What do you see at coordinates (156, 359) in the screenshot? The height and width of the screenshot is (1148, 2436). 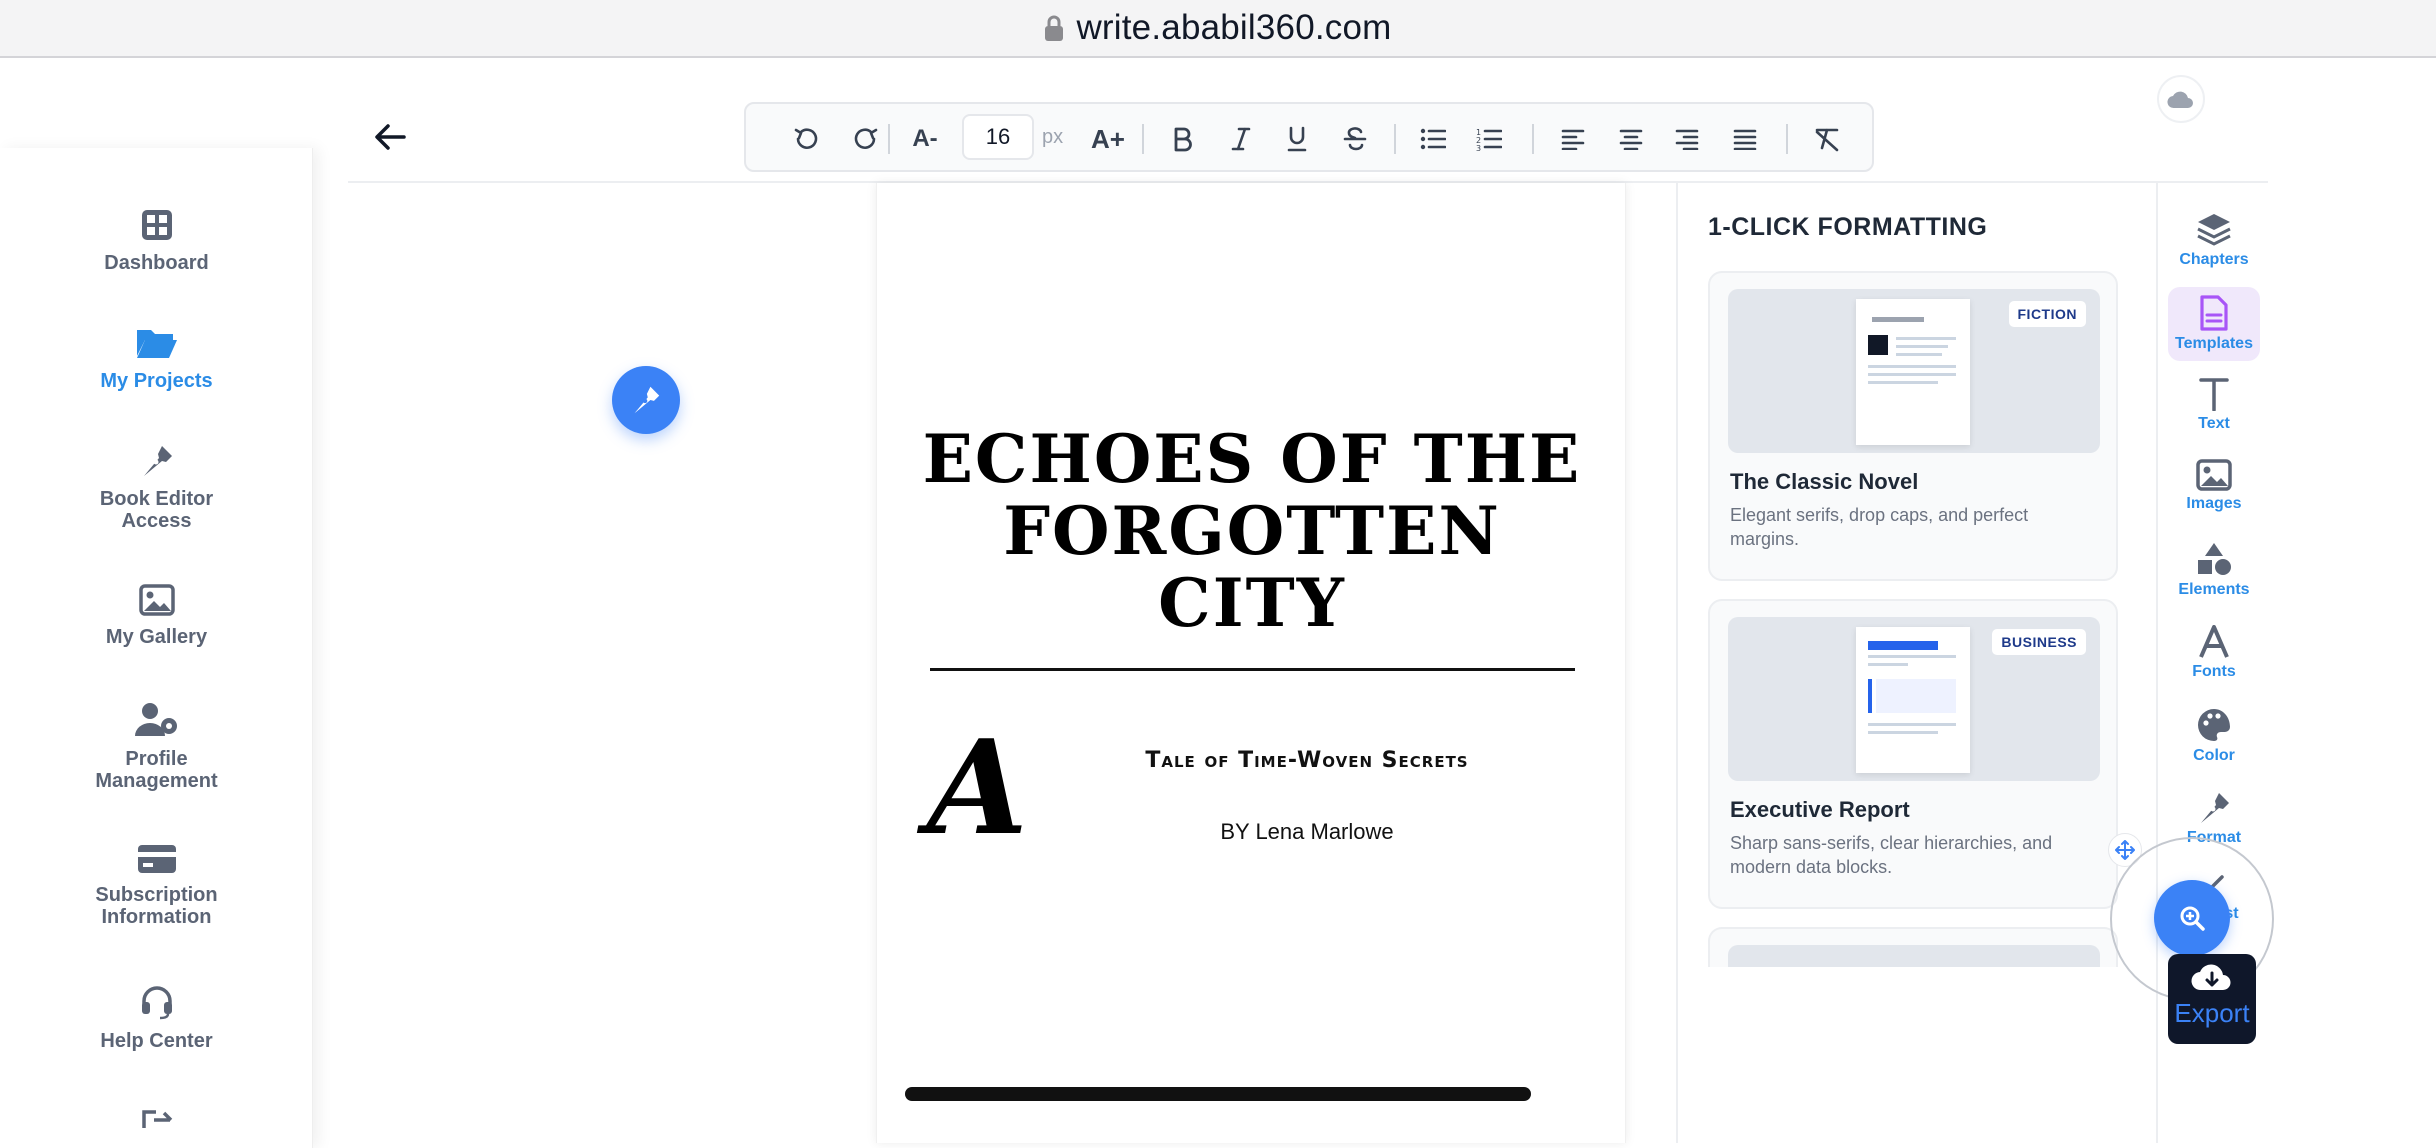 I see `sidebar-item-my-projects: My Projects` at bounding box center [156, 359].